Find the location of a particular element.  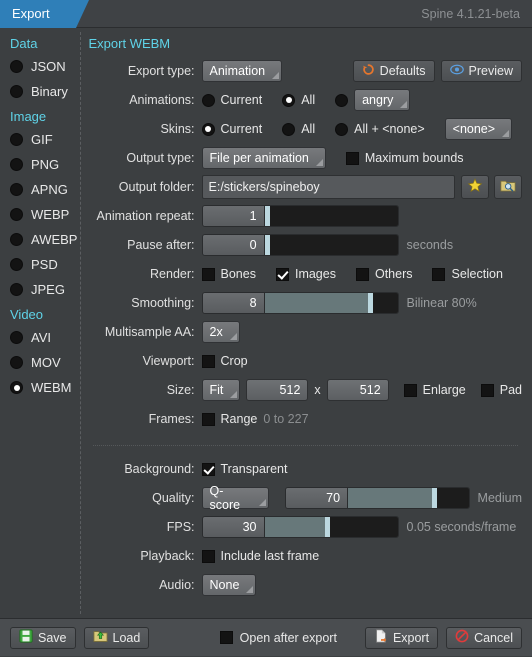

sidebar-item-webm: WEBM is located at coordinates (45, 387).